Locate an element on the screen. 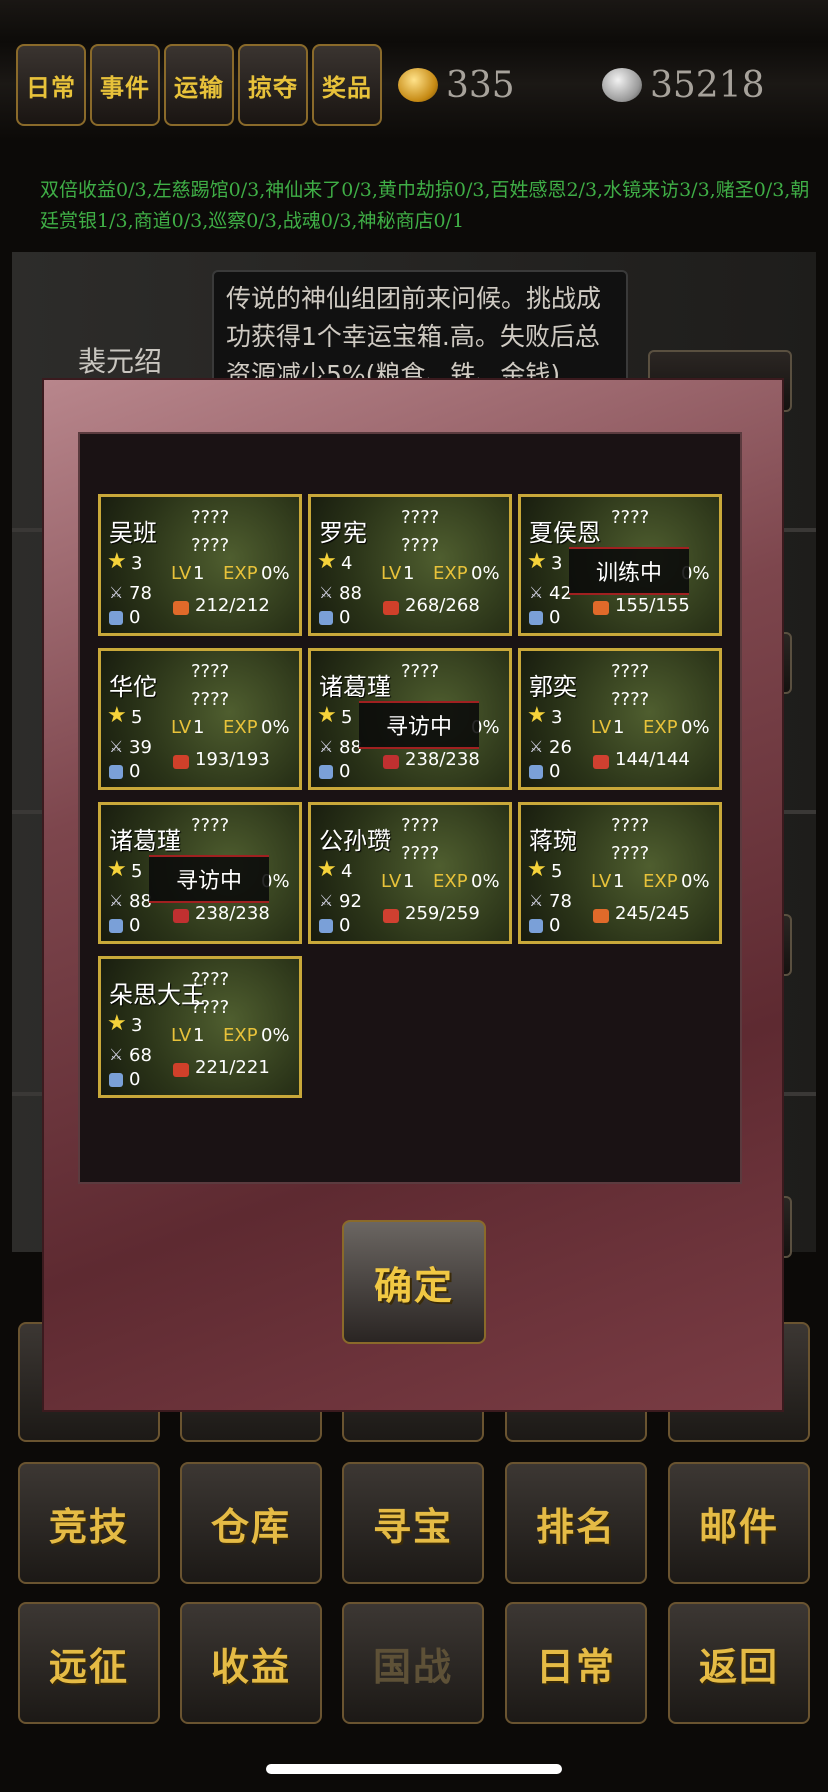 The image size is (828, 1792). hero-troops: 245/245 is located at coordinates (652, 913).